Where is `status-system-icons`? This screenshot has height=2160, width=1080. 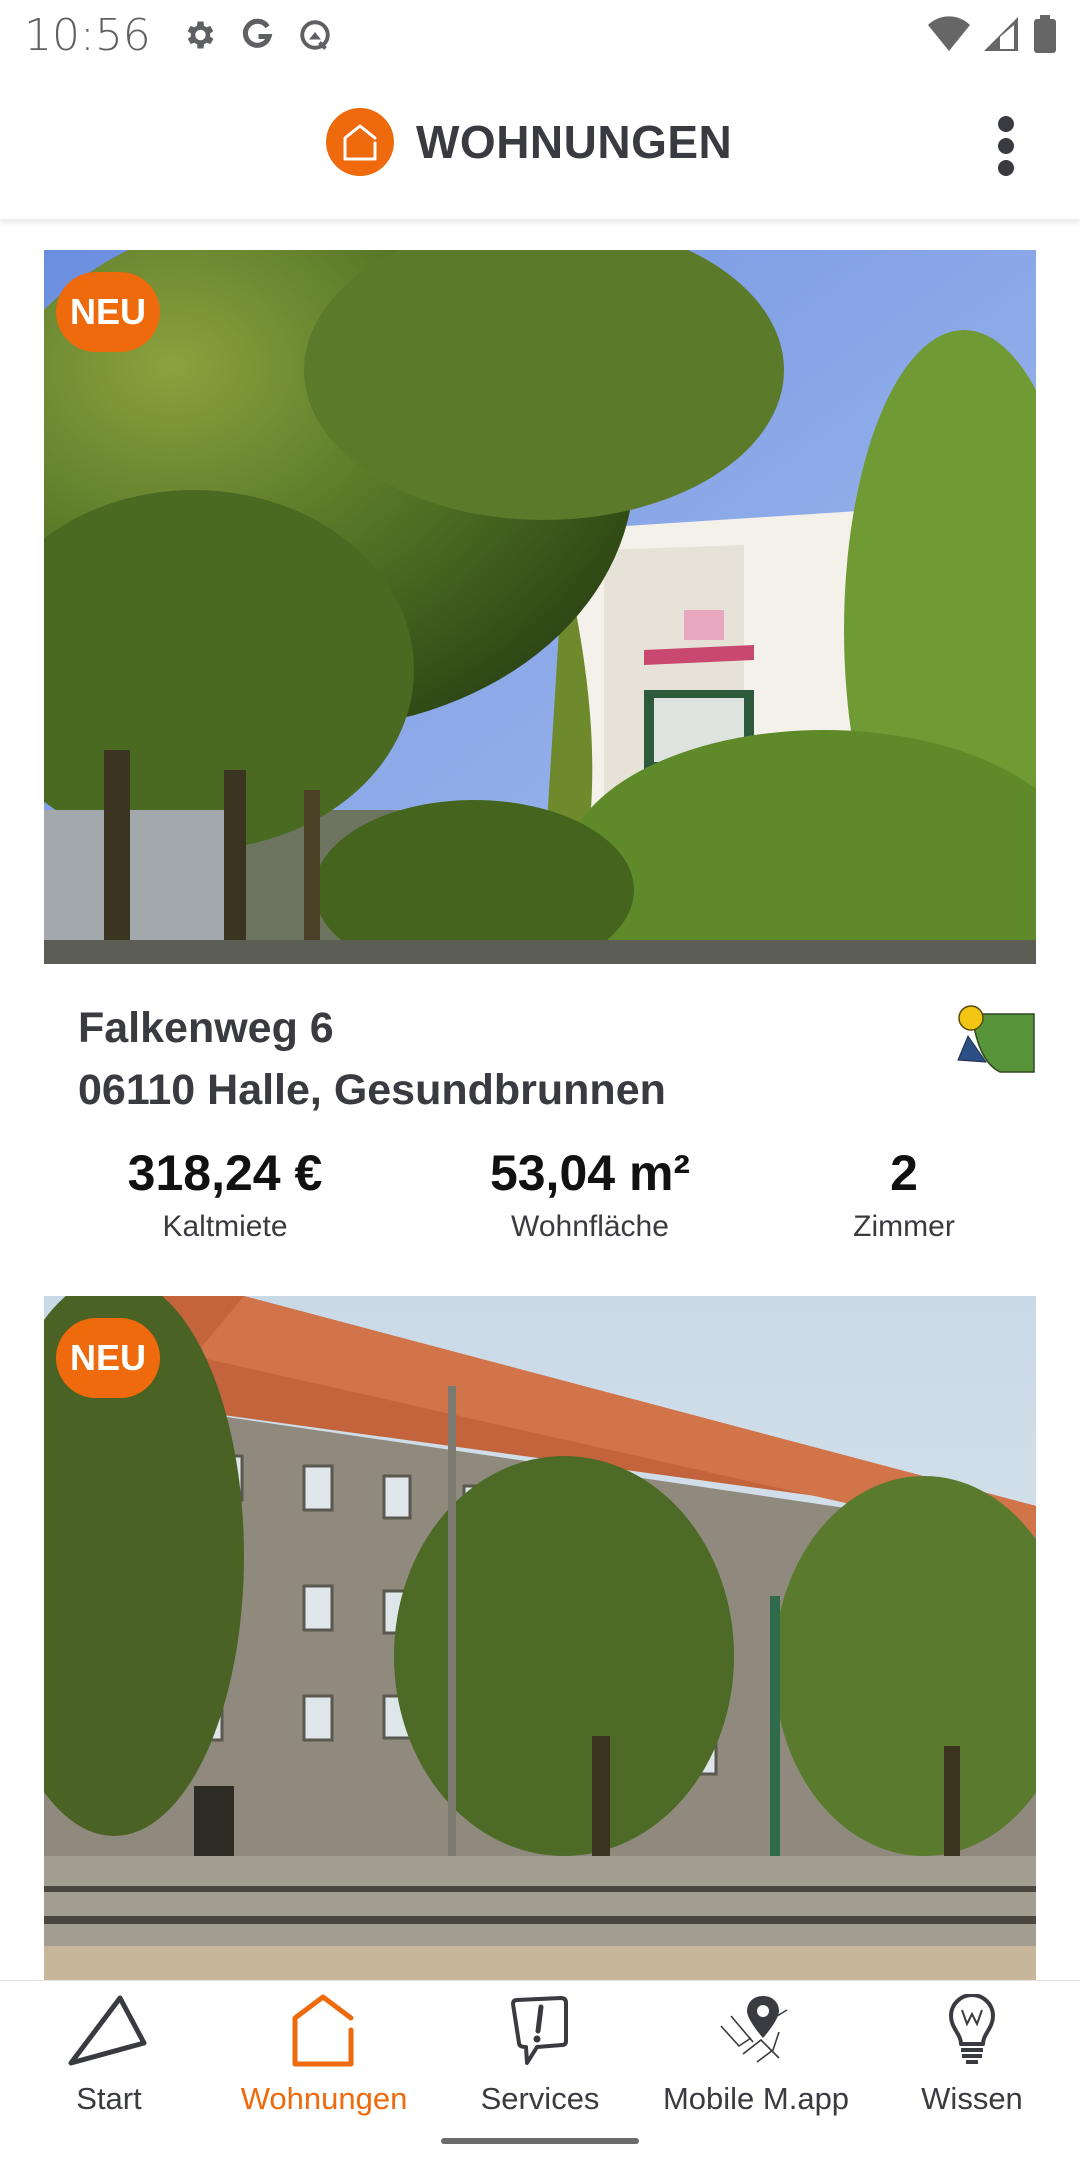 status-system-icons is located at coordinates (992, 34).